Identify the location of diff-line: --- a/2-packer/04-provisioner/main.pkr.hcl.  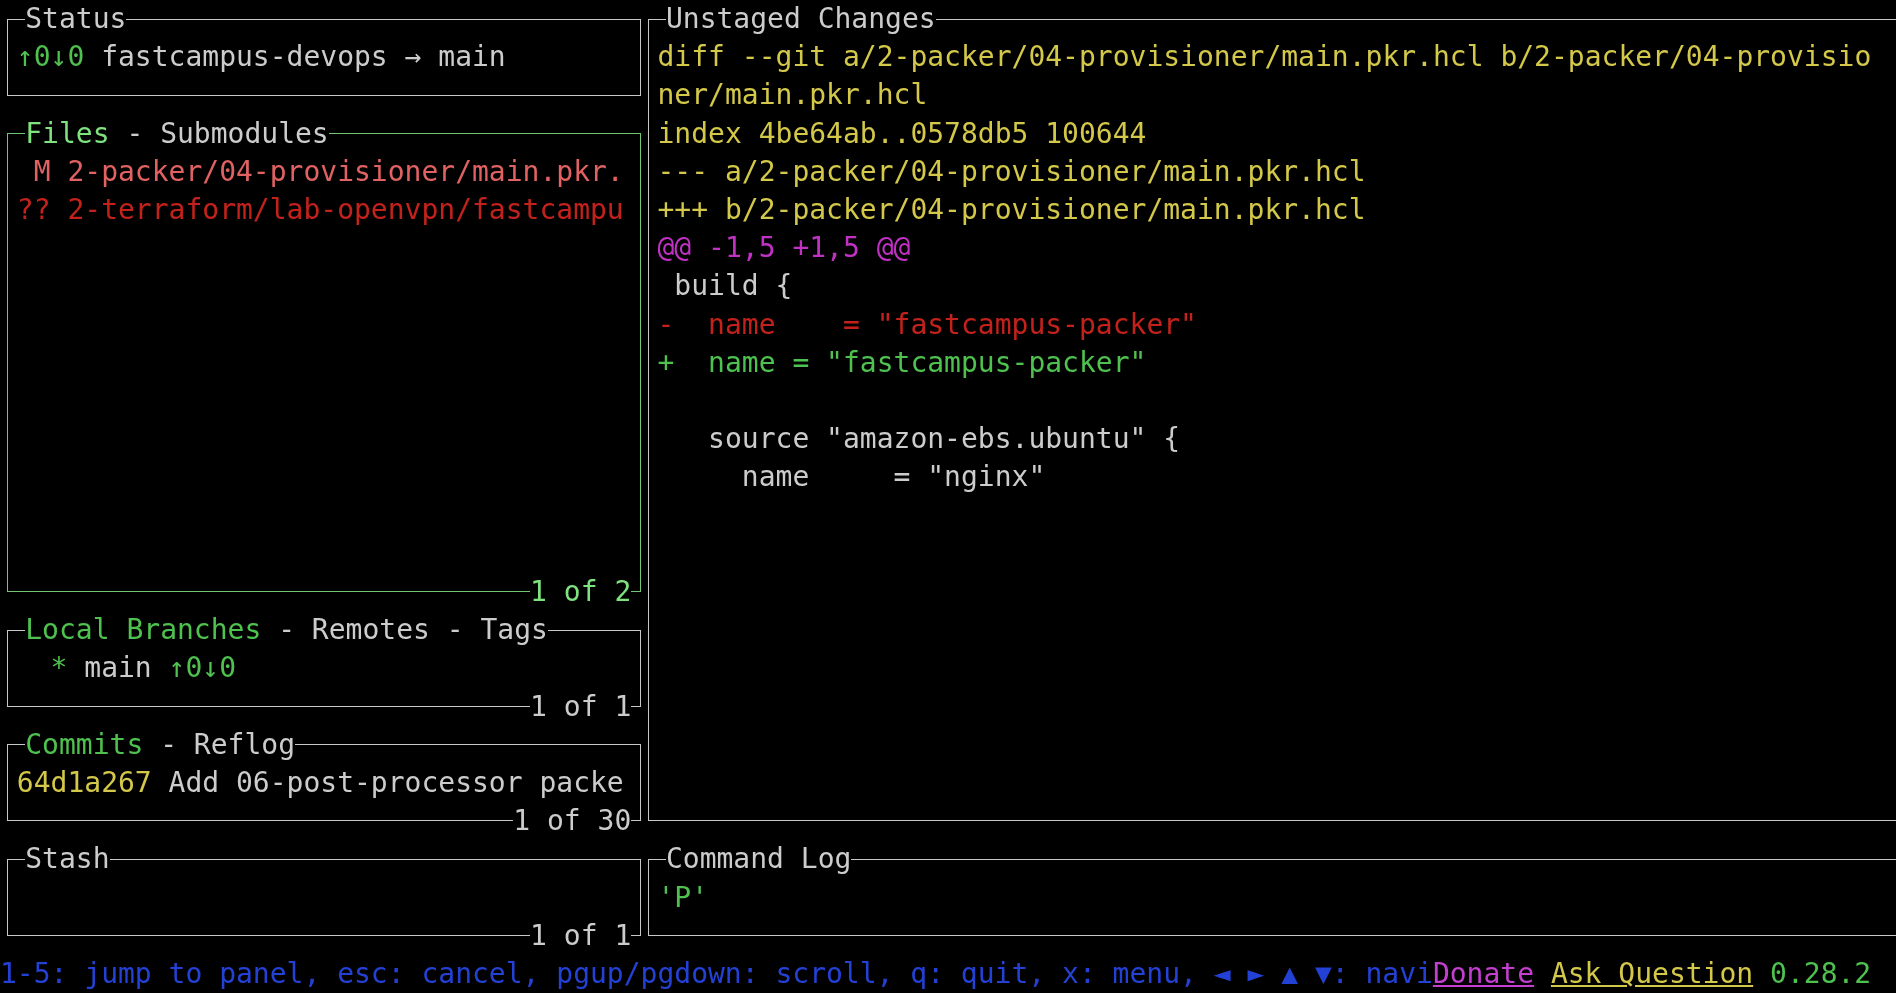
(1011, 171).